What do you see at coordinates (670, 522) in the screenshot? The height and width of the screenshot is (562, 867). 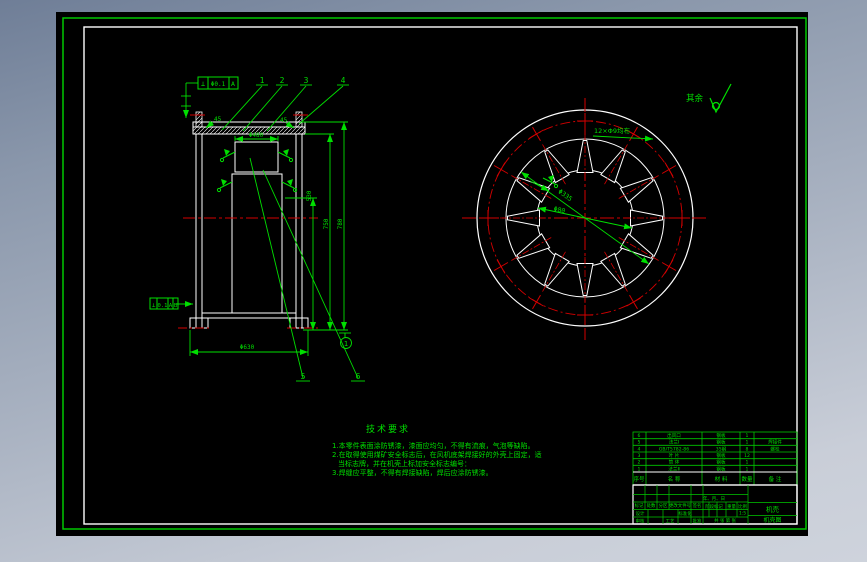 I see `tb-craft: 工艺` at bounding box center [670, 522].